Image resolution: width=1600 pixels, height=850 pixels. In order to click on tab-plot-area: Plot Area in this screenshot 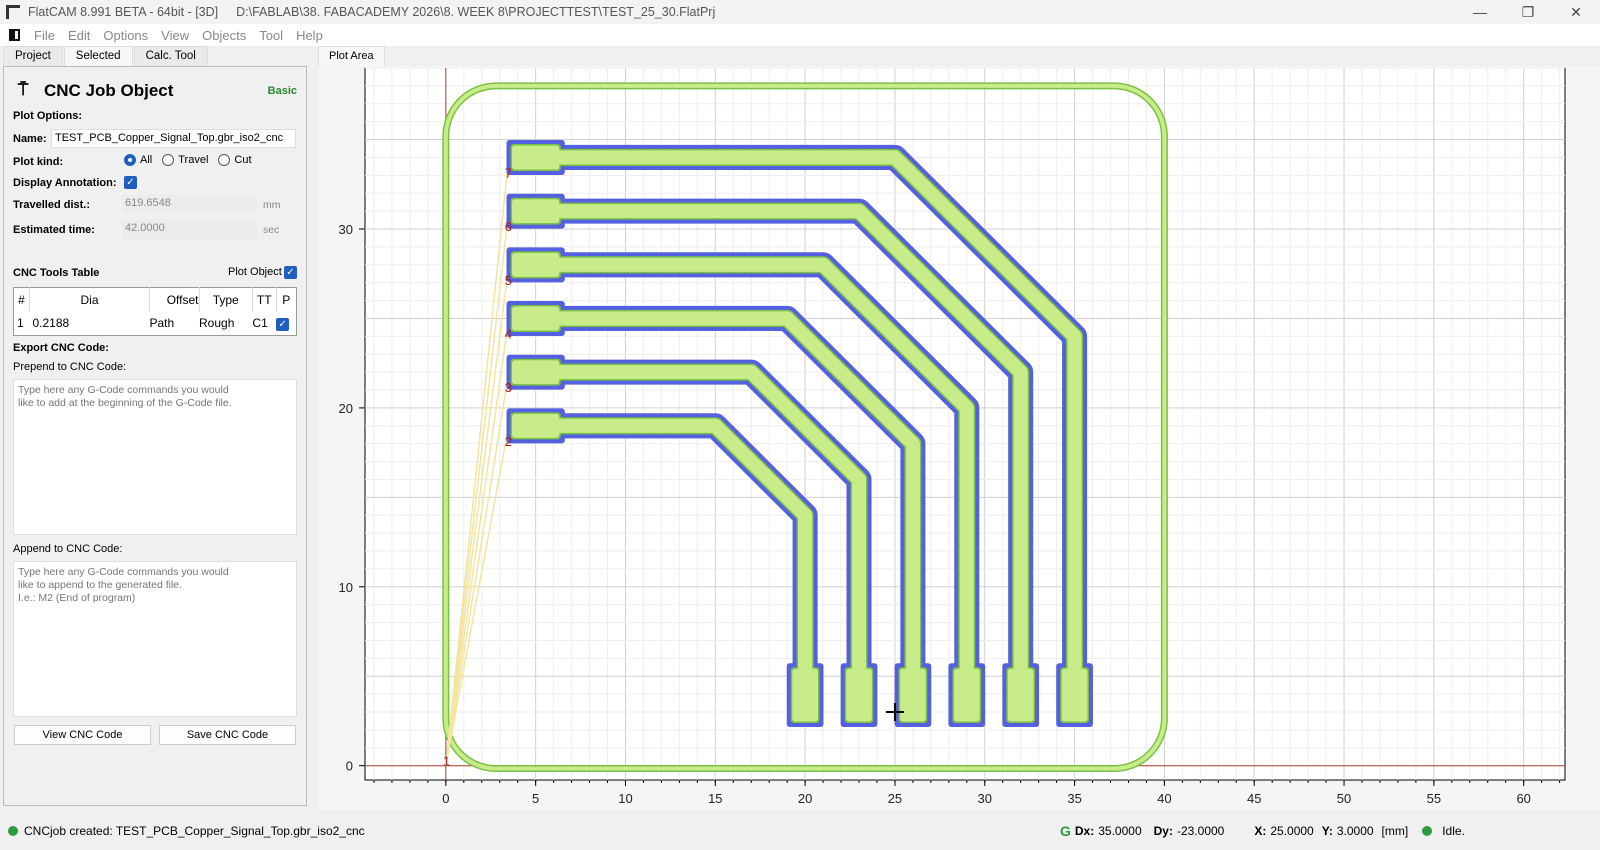, I will do `click(351, 56)`.